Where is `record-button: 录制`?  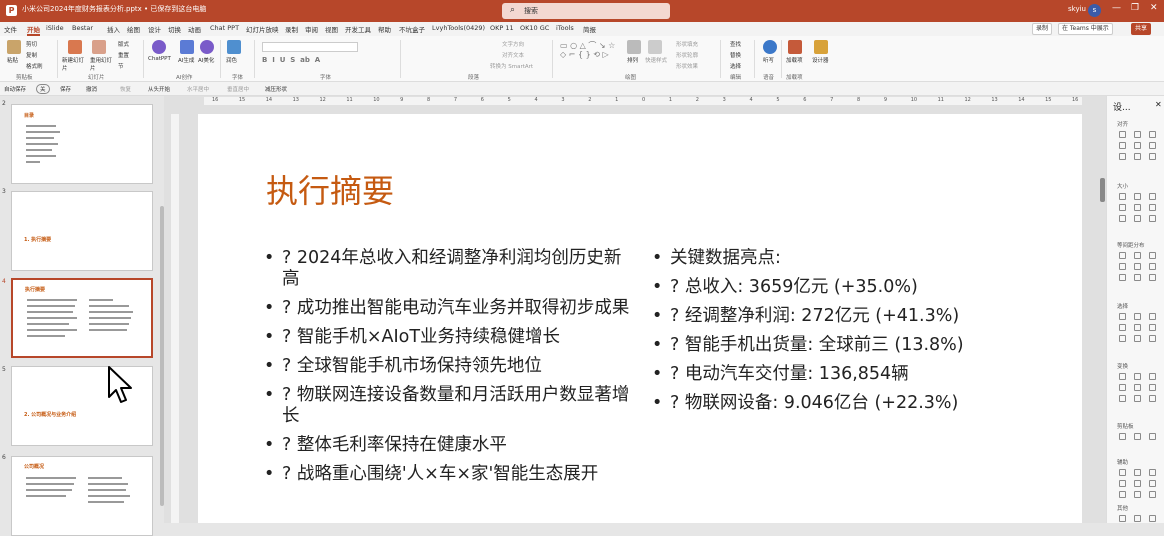 record-button: 录制 is located at coordinates (1042, 29).